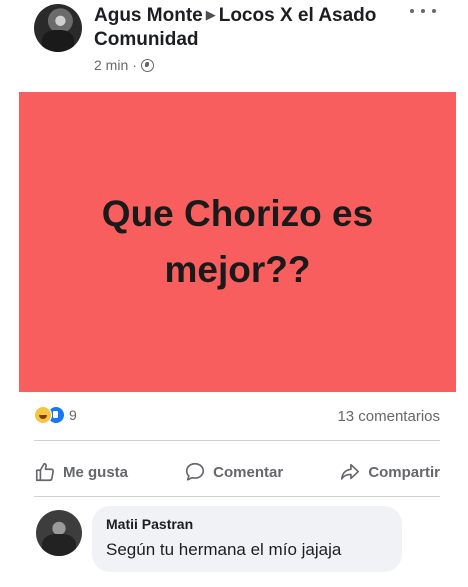 The image size is (468, 587). I want to click on comment-author: Matii Pastran, so click(247, 524).